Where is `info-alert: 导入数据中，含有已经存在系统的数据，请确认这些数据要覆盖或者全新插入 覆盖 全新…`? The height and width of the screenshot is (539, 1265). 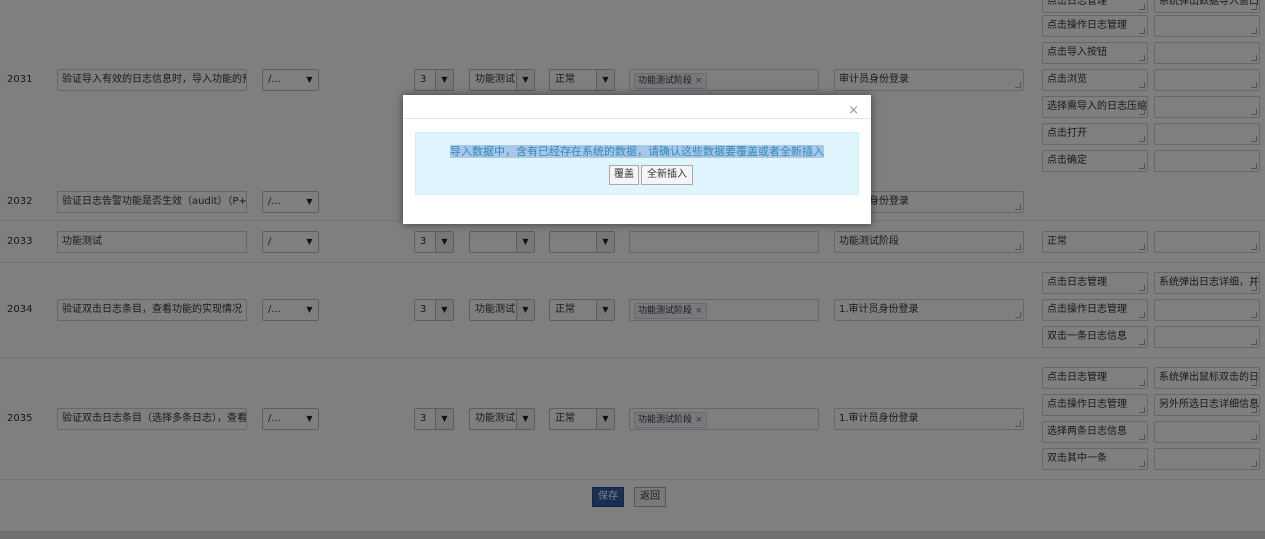 info-alert: 导入数据中，含有已经存在系统的数据，请确认这些数据要覆盖或者全新插入 覆盖 全新… is located at coordinates (637, 163).